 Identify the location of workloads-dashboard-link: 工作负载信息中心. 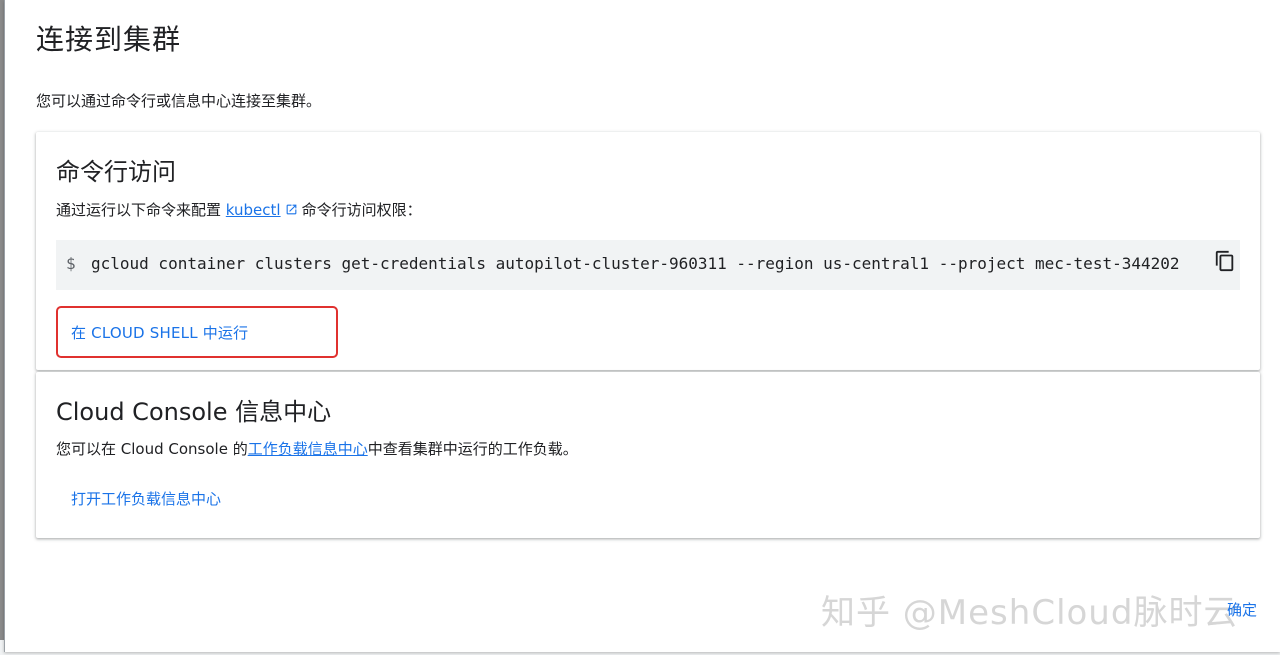
(308, 449).